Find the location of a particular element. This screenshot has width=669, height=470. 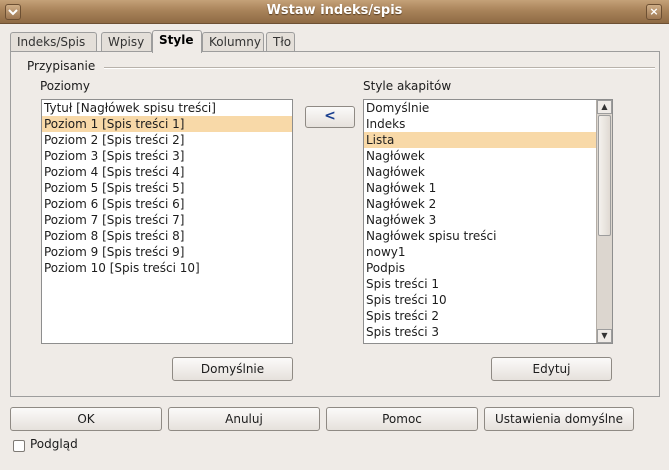

help-label: Pomoc is located at coordinates (402, 419).